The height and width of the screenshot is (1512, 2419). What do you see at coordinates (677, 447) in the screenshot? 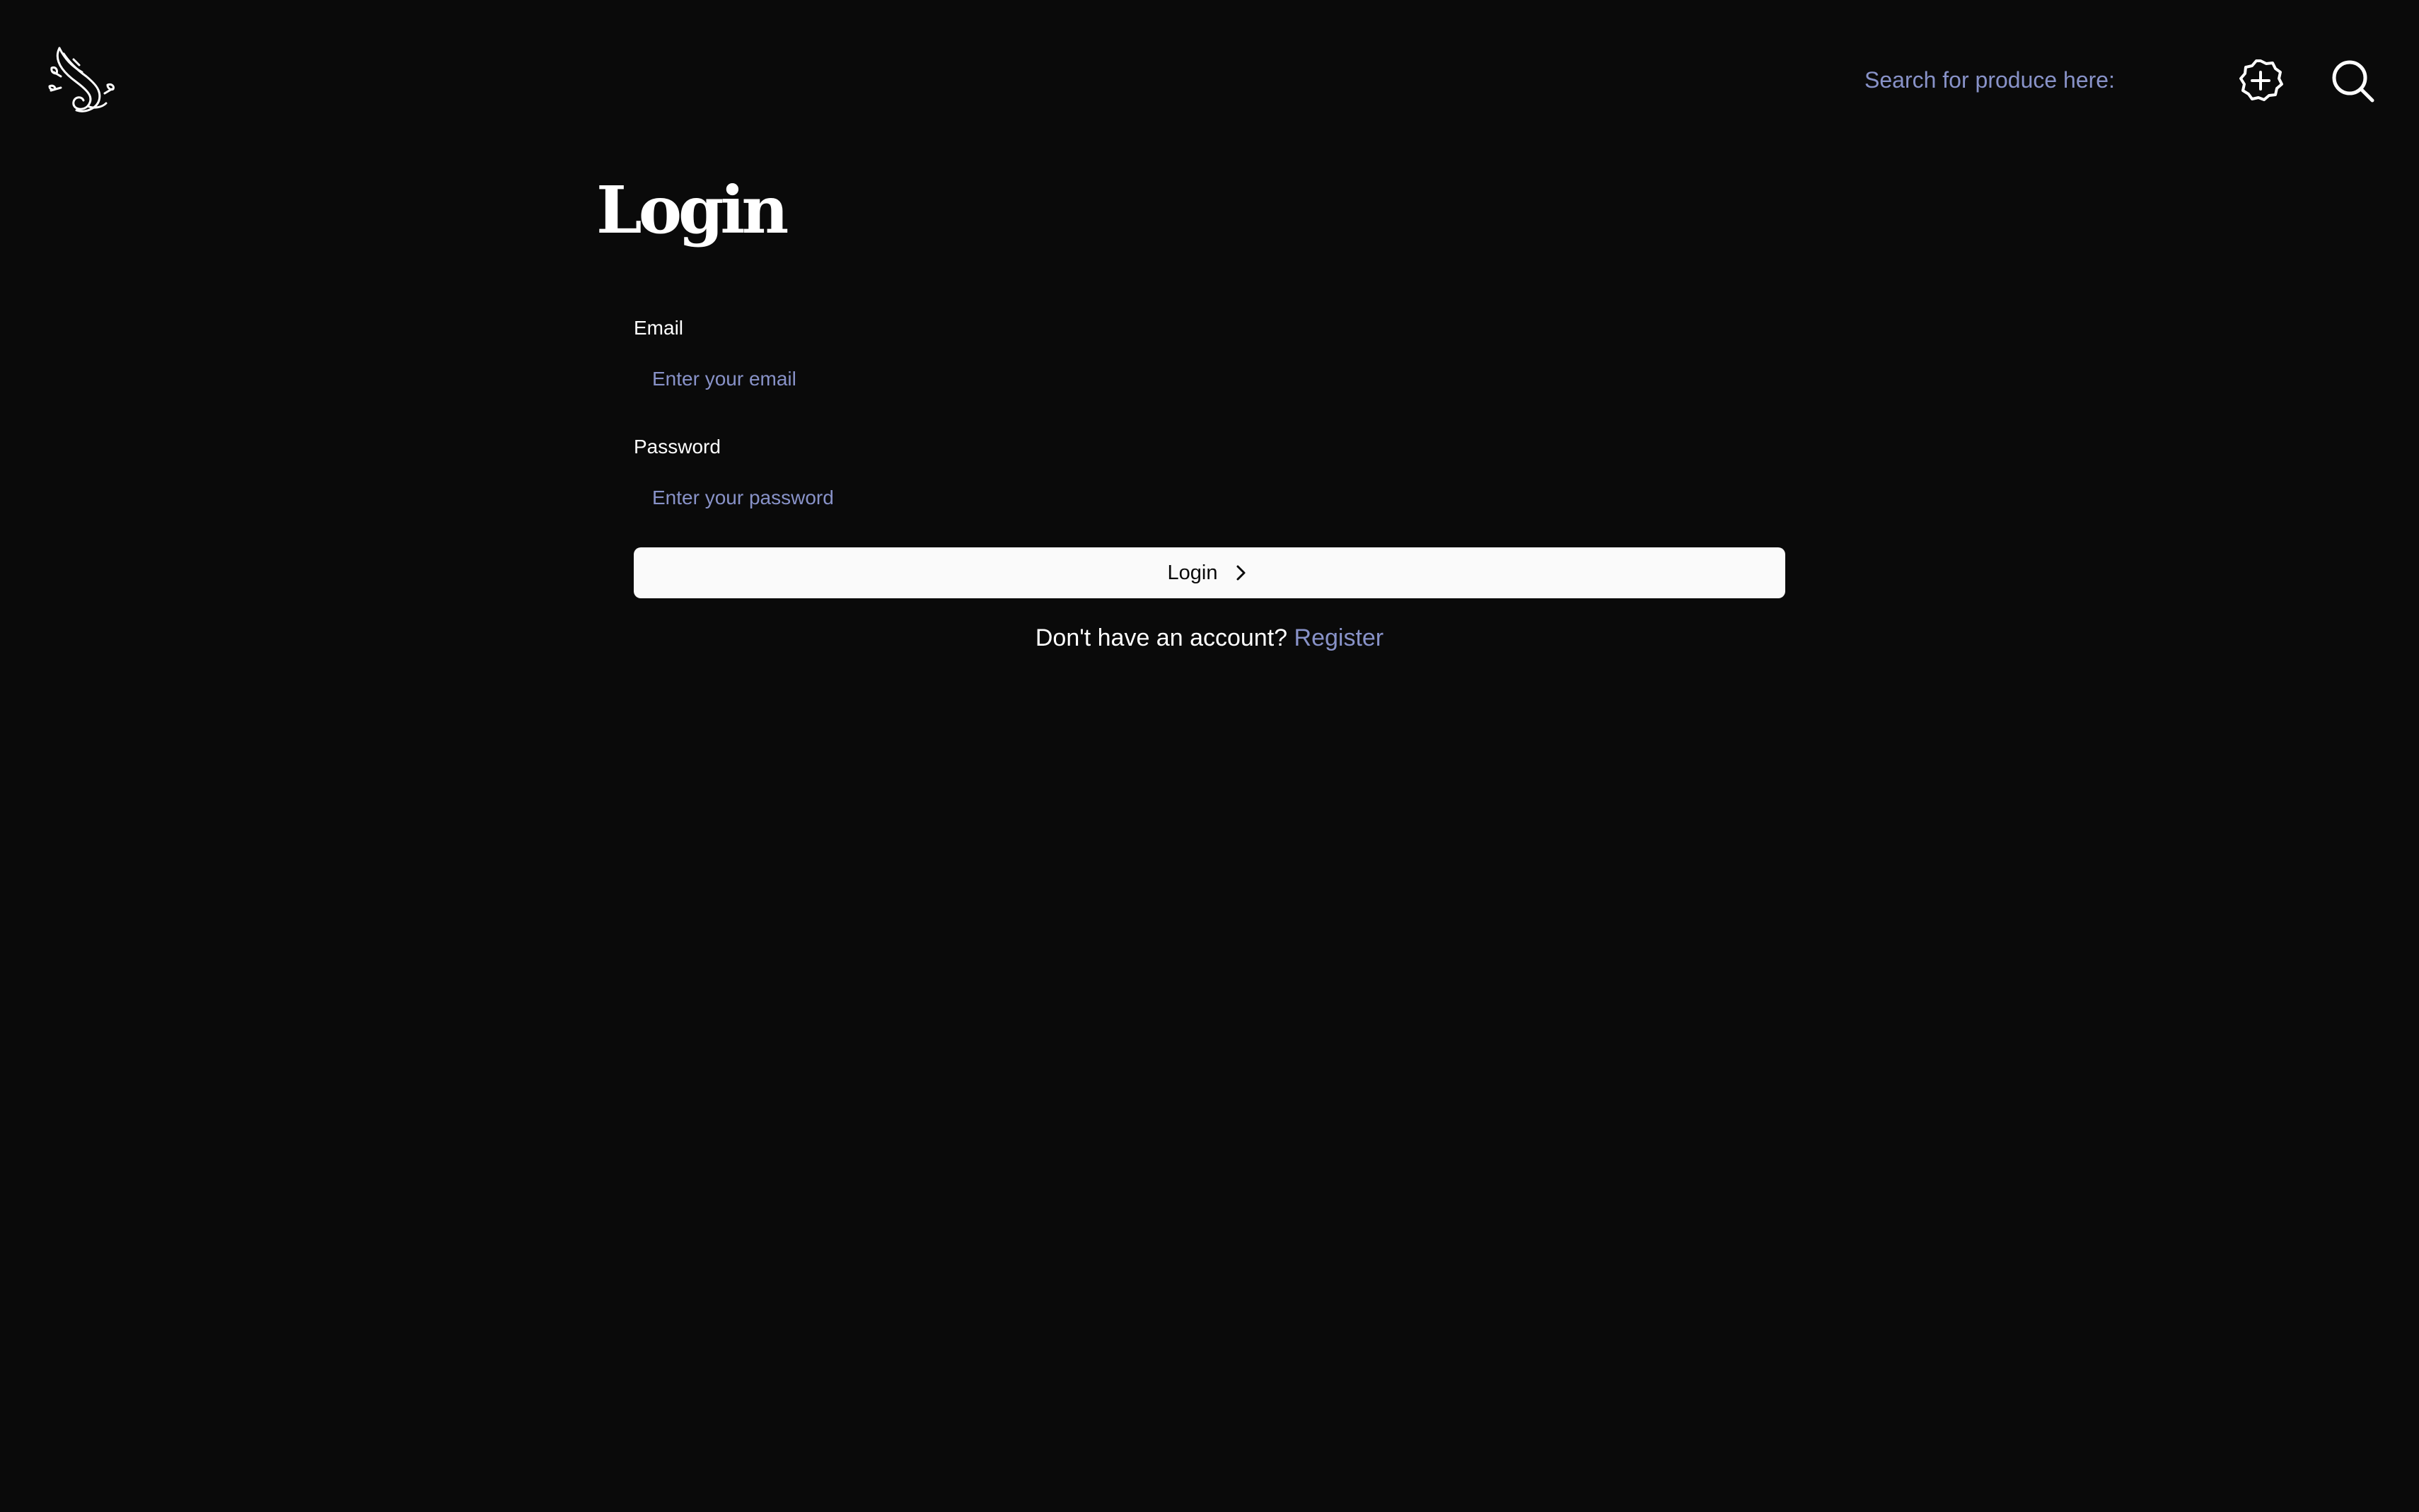
I see `password-label: Password` at bounding box center [677, 447].